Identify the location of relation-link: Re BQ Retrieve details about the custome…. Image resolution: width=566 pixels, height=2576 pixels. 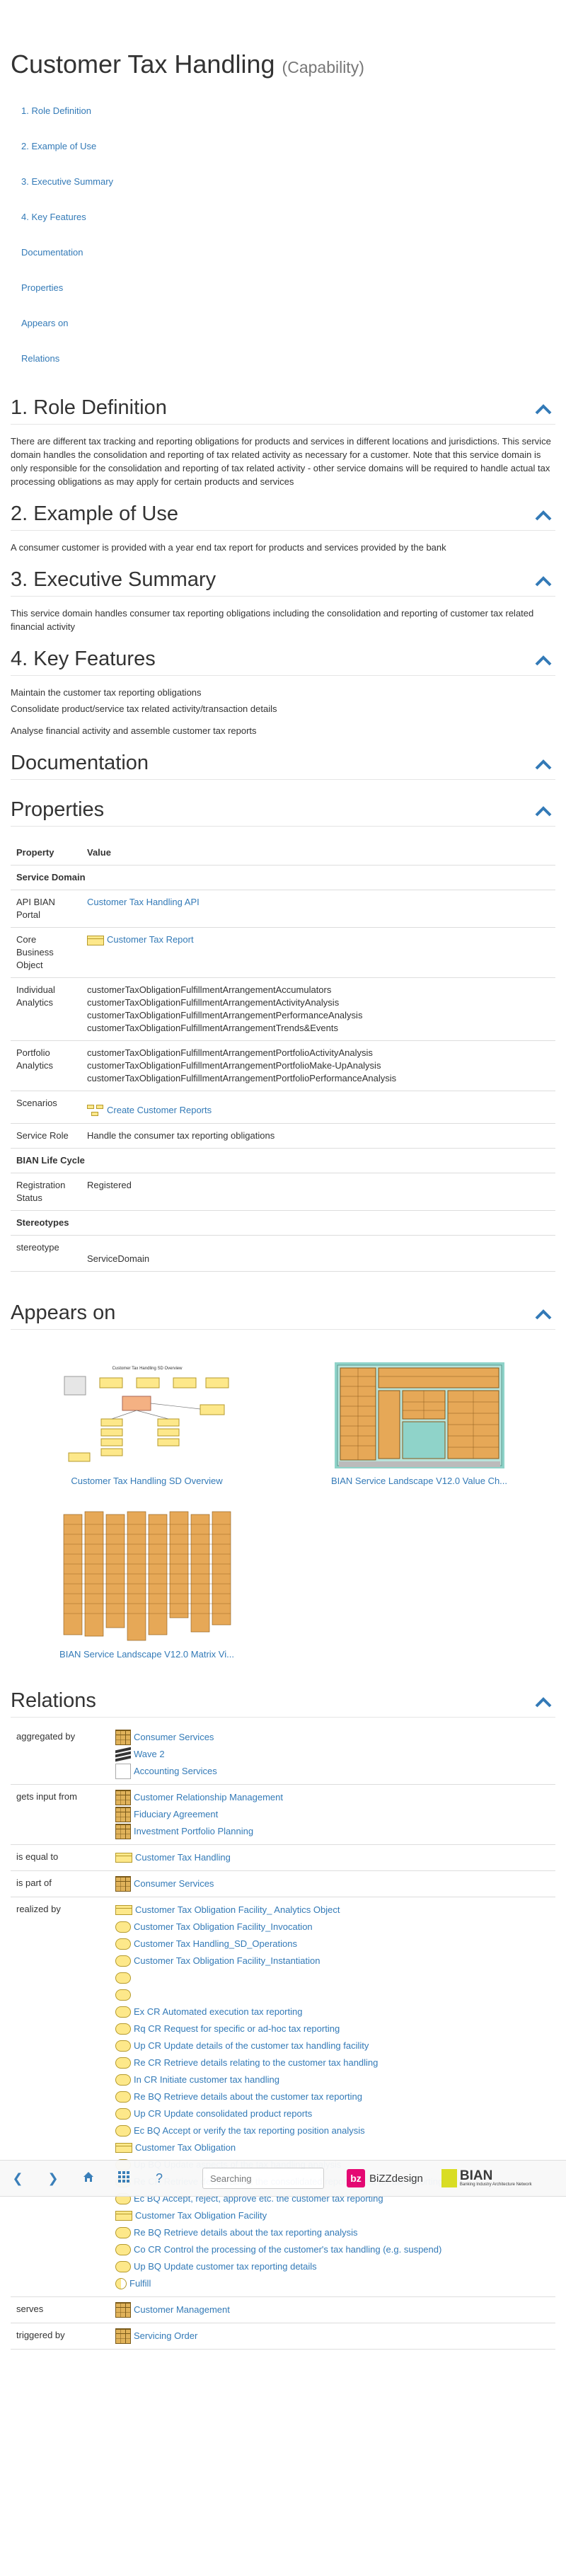
(248, 2097).